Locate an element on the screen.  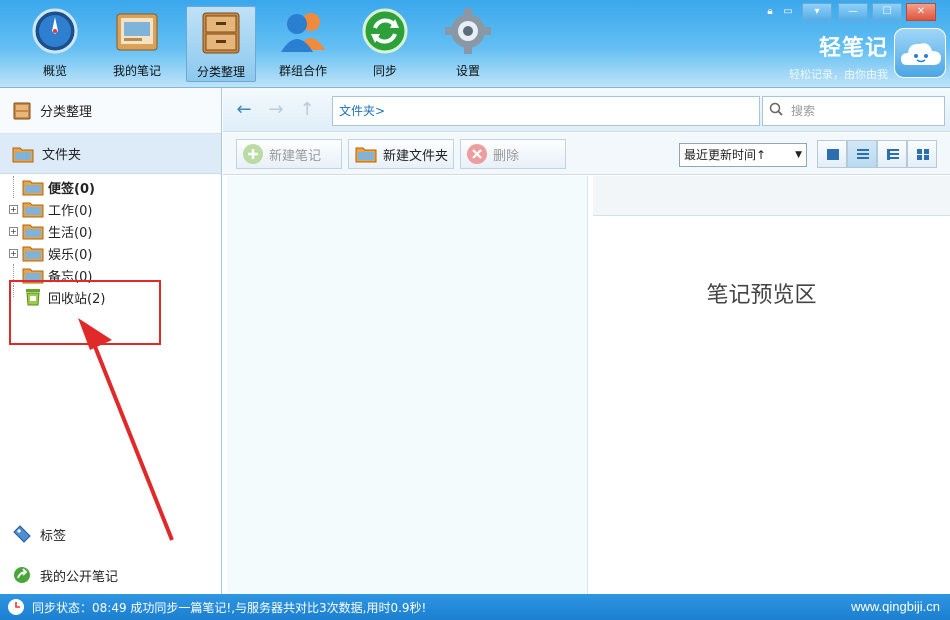
grid-view-icon is located at coordinates (923, 154).